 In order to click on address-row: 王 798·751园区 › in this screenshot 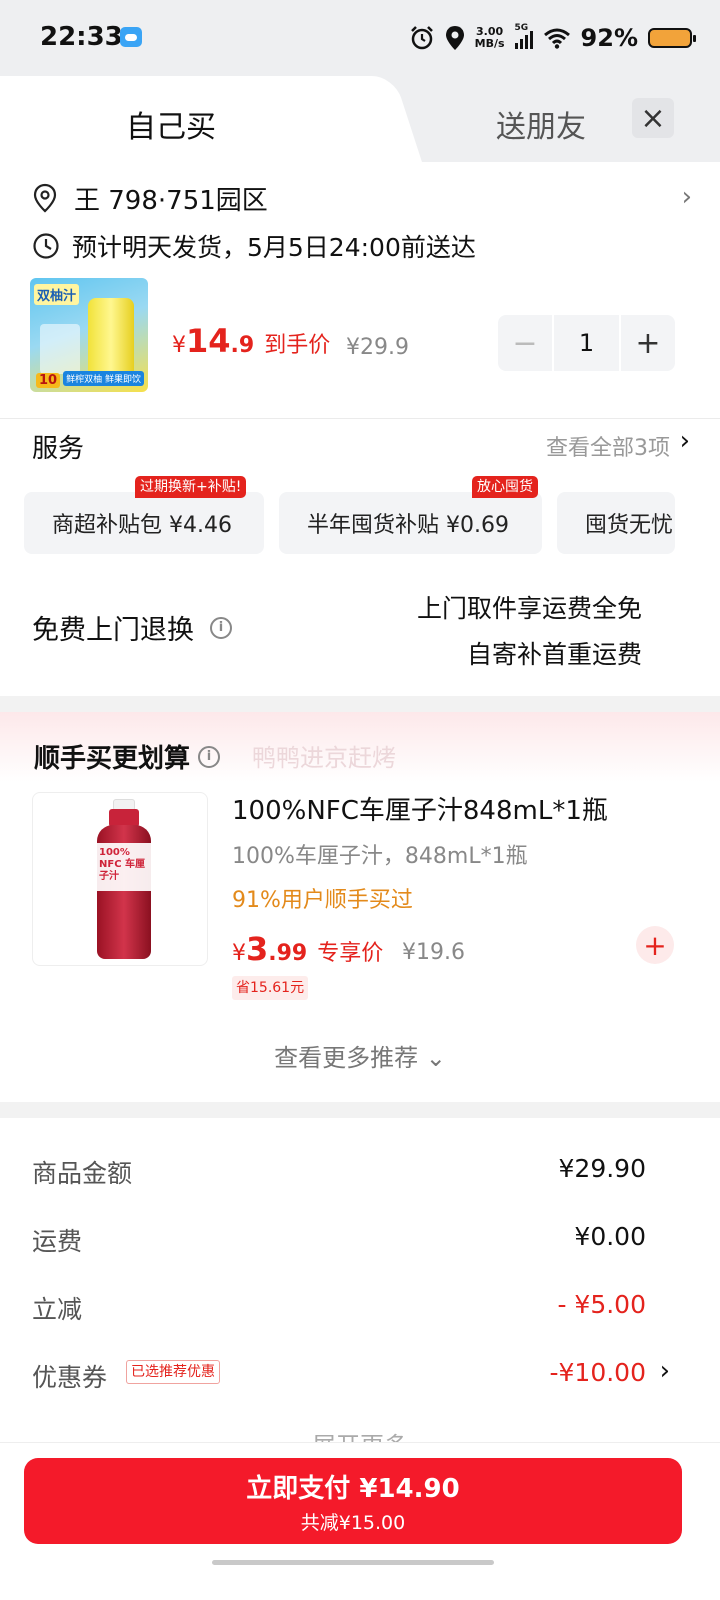, I will do `click(362, 198)`.